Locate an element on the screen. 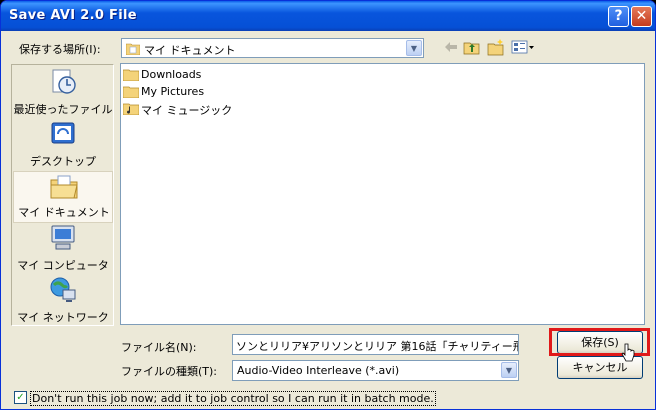 This screenshot has width=656, height=410. place-network: マイ ネットワーク is located at coordinates (63, 301).